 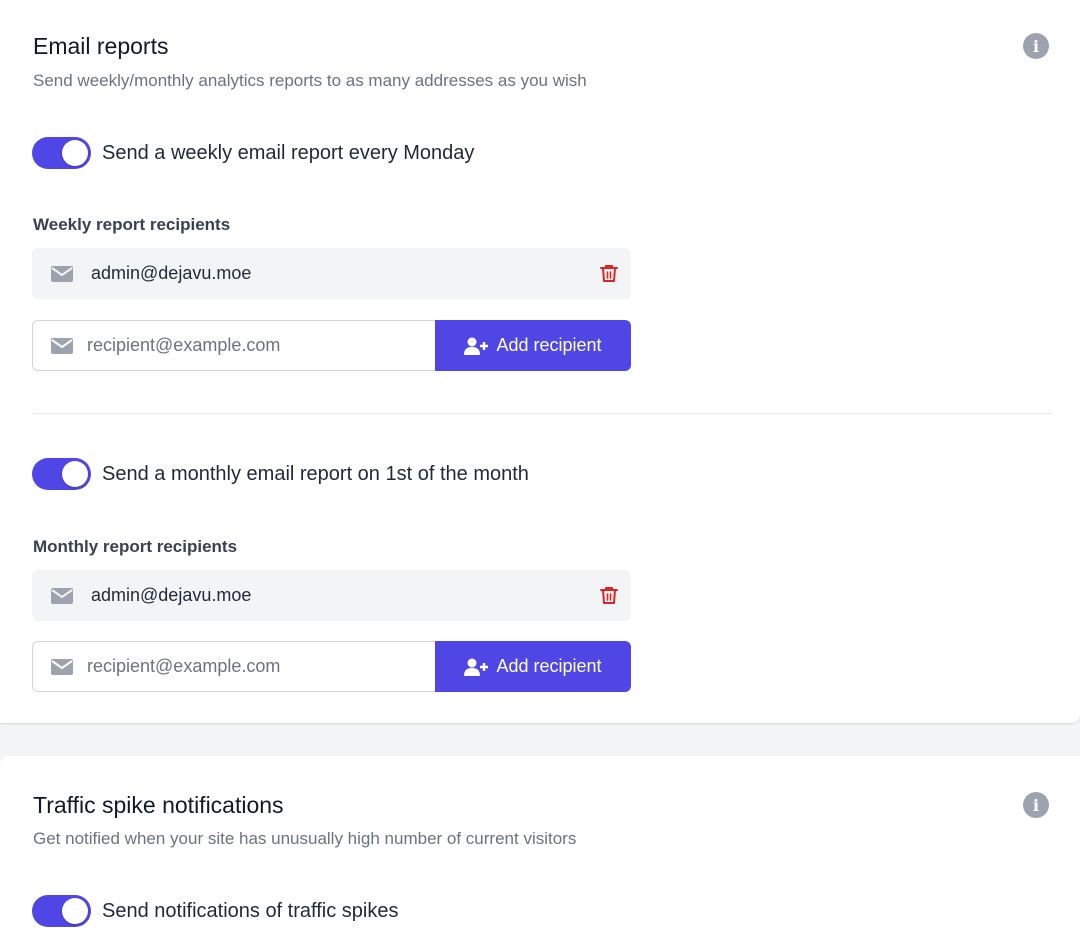 I want to click on weekly-recipient-input-wrap, so click(x=233, y=345).